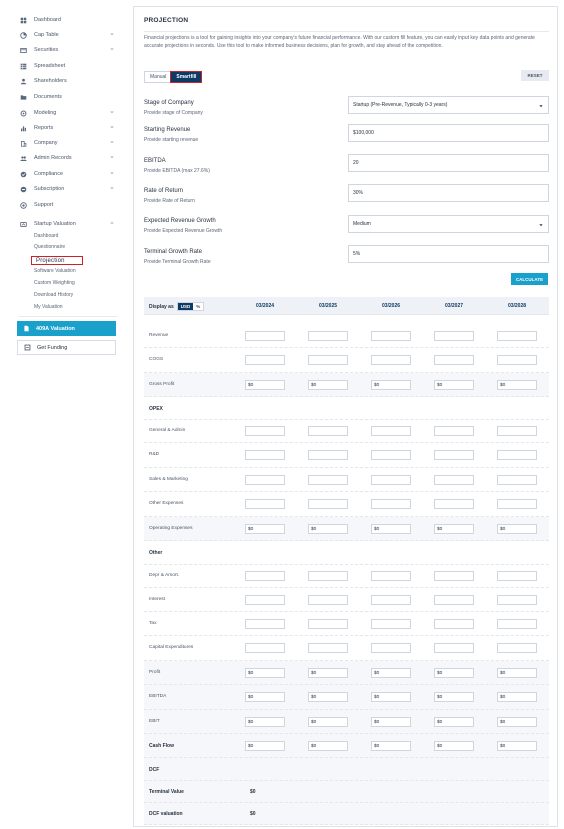 This screenshot has height=829, width=564. Describe the element at coordinates (50, 81) in the screenshot. I see `sidebar-item-label: Shareholders` at that location.